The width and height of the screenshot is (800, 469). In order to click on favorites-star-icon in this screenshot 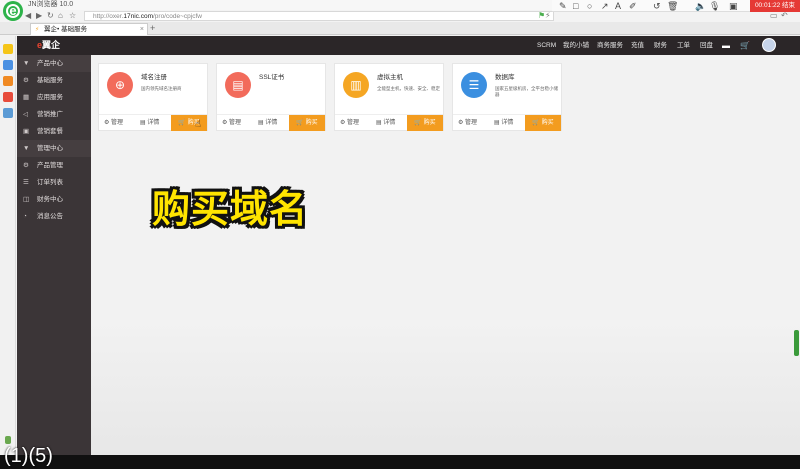, I will do `click(8, 49)`.